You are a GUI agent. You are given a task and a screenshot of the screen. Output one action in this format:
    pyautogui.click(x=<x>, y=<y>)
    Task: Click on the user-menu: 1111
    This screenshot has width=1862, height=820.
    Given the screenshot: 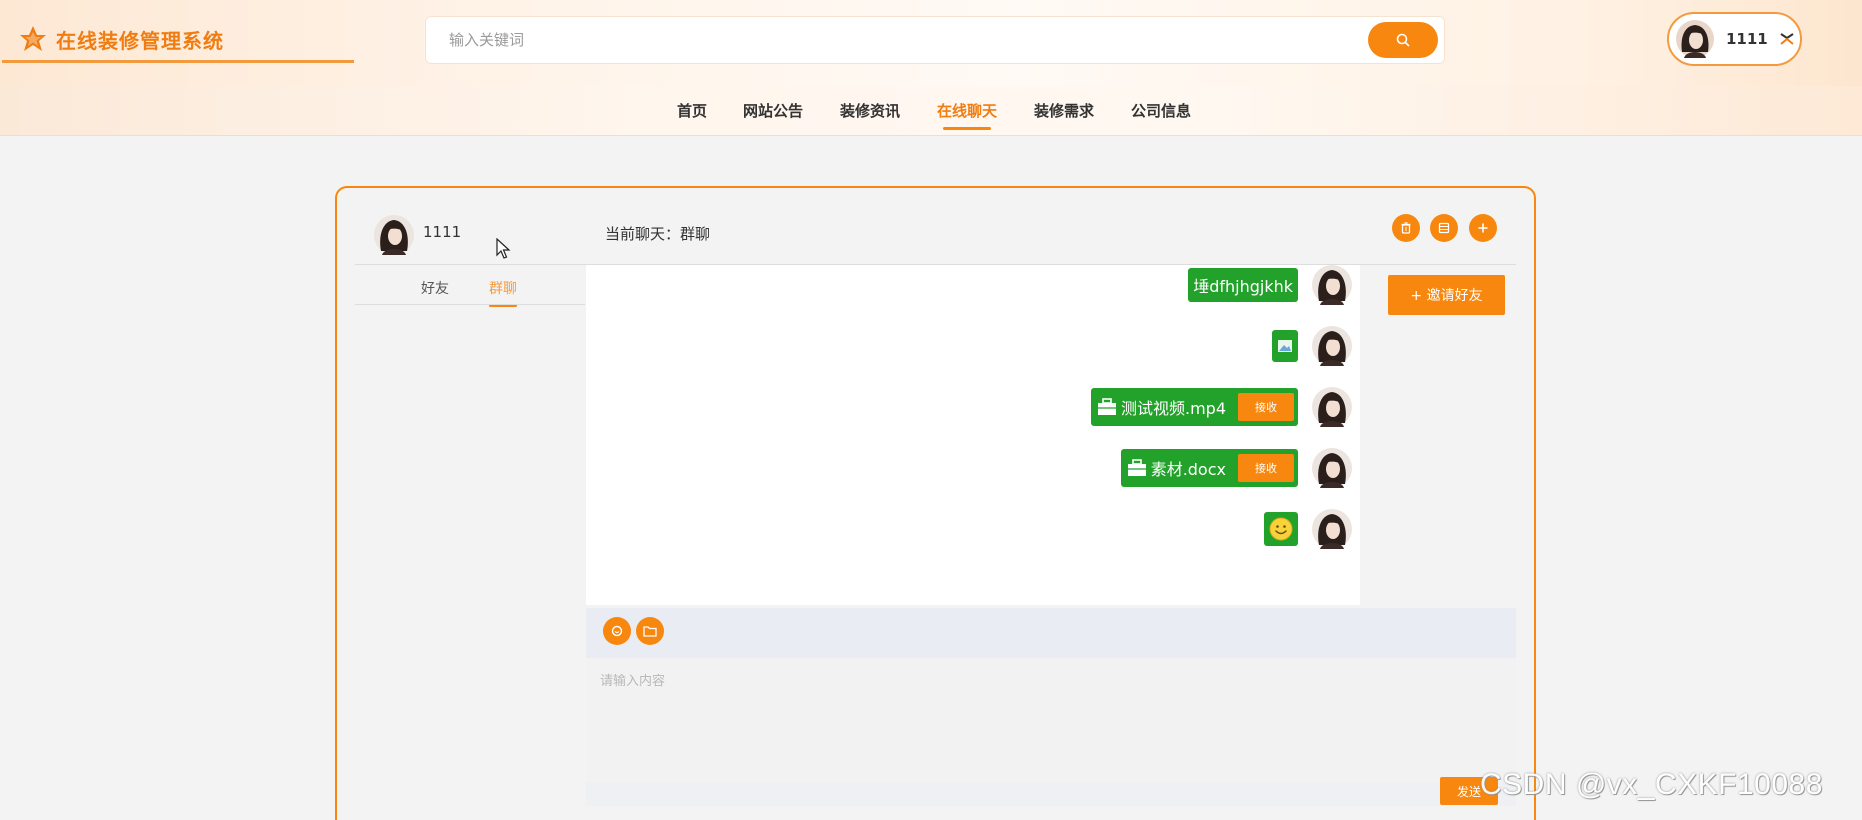 What is the action you would take?
    pyautogui.click(x=1734, y=39)
    